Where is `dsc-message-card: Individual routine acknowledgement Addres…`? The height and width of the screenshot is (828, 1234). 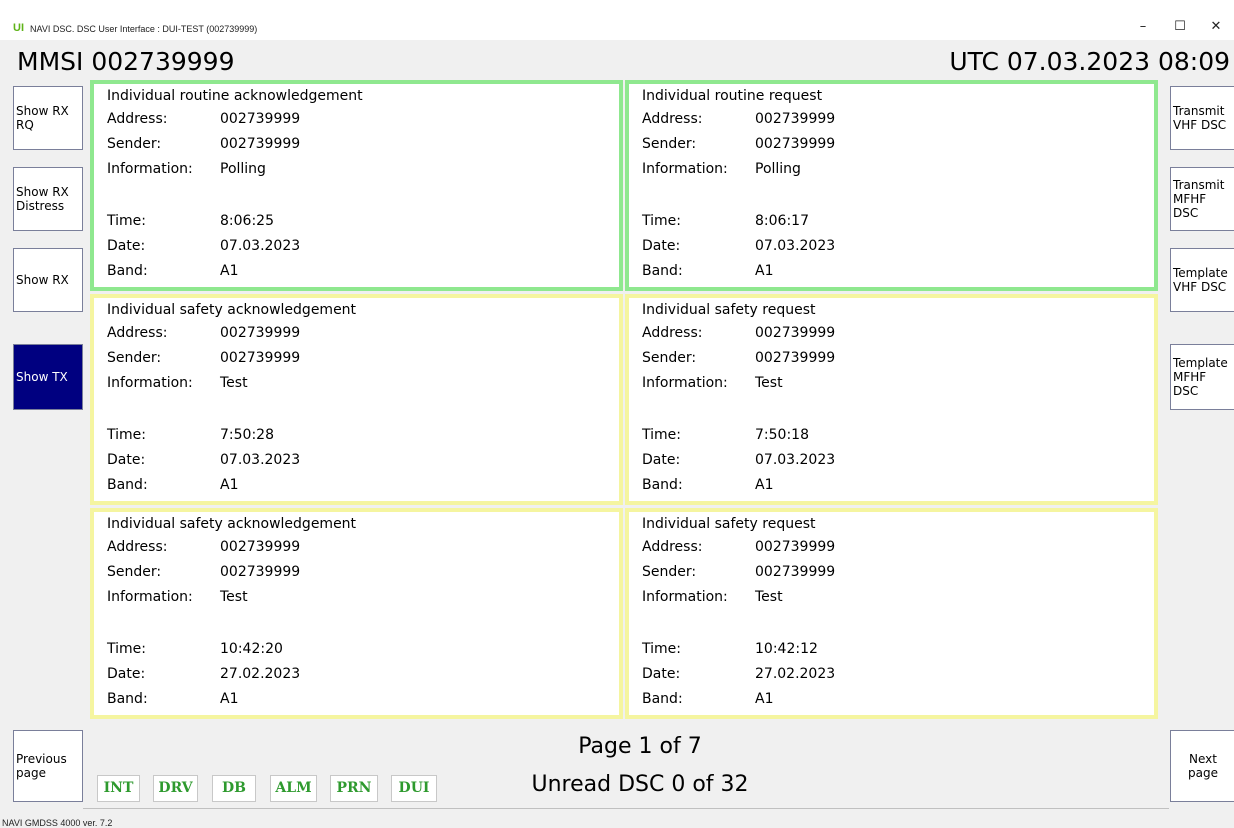 dsc-message-card: Individual routine acknowledgement Addres… is located at coordinates (356, 185).